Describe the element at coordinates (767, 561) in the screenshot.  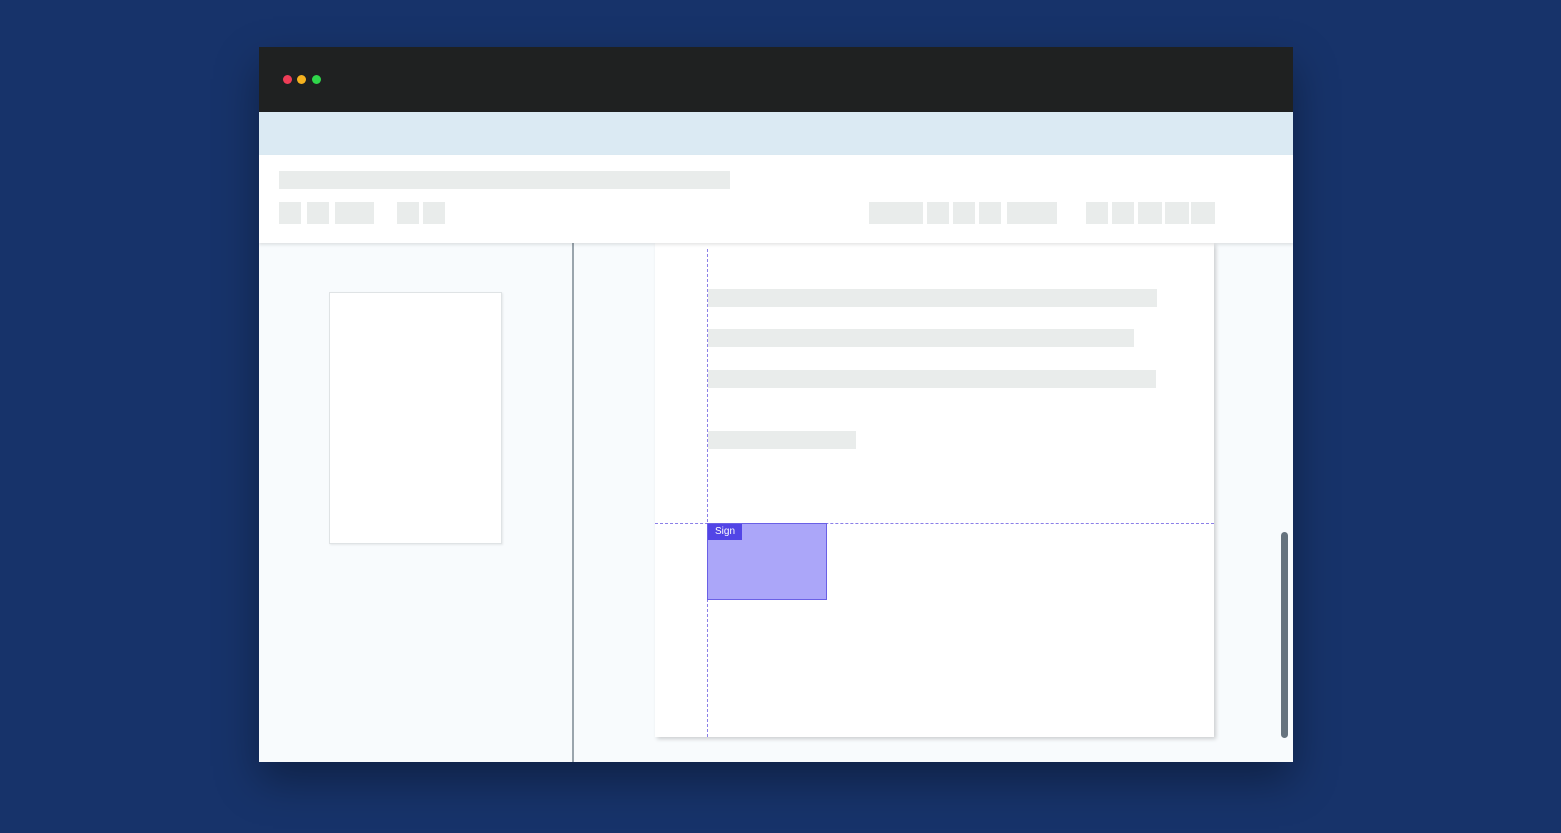
I see `signature-field: Sign` at that location.